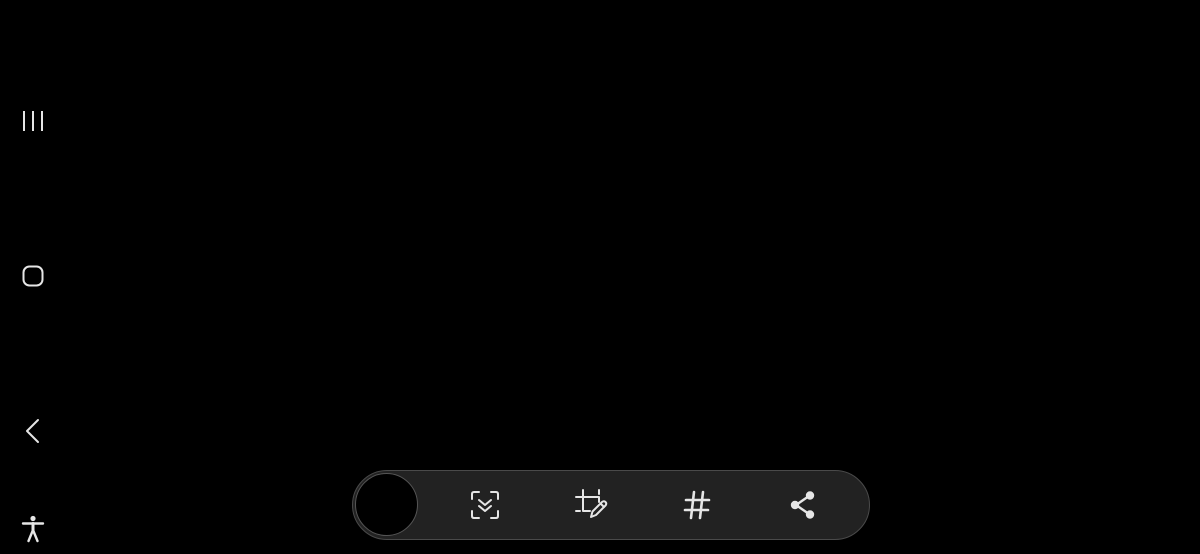 This screenshot has width=1200, height=554. I want to click on screenshot-toolbar, so click(611, 505).